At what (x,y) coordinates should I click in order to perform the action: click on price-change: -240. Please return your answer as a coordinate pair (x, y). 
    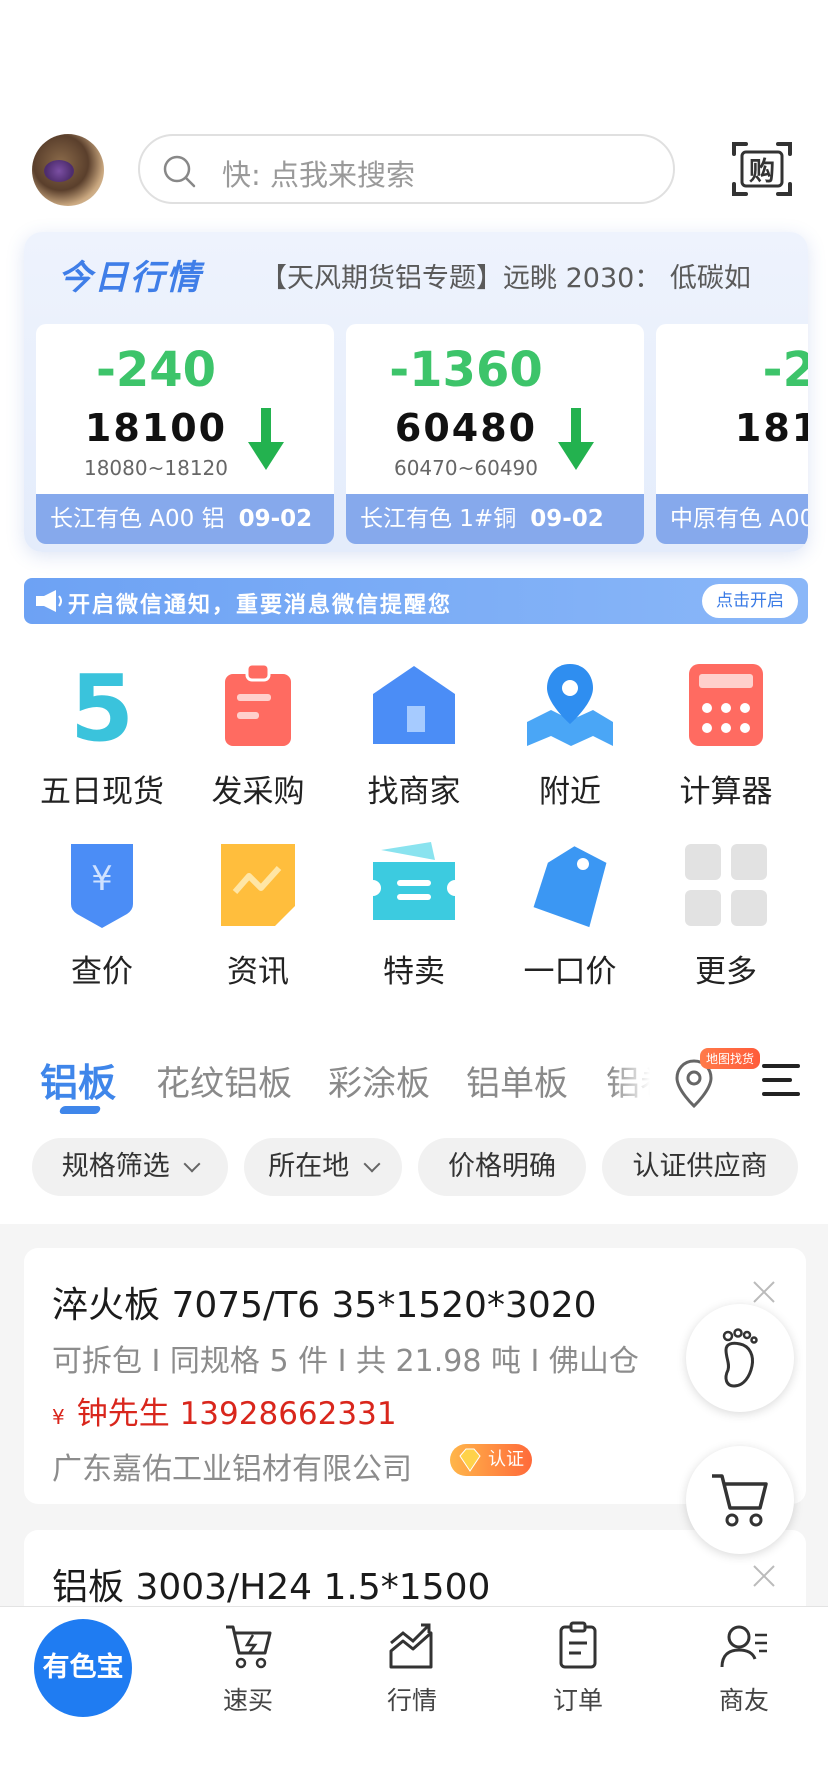
    Looking at the image, I should click on (156, 370).